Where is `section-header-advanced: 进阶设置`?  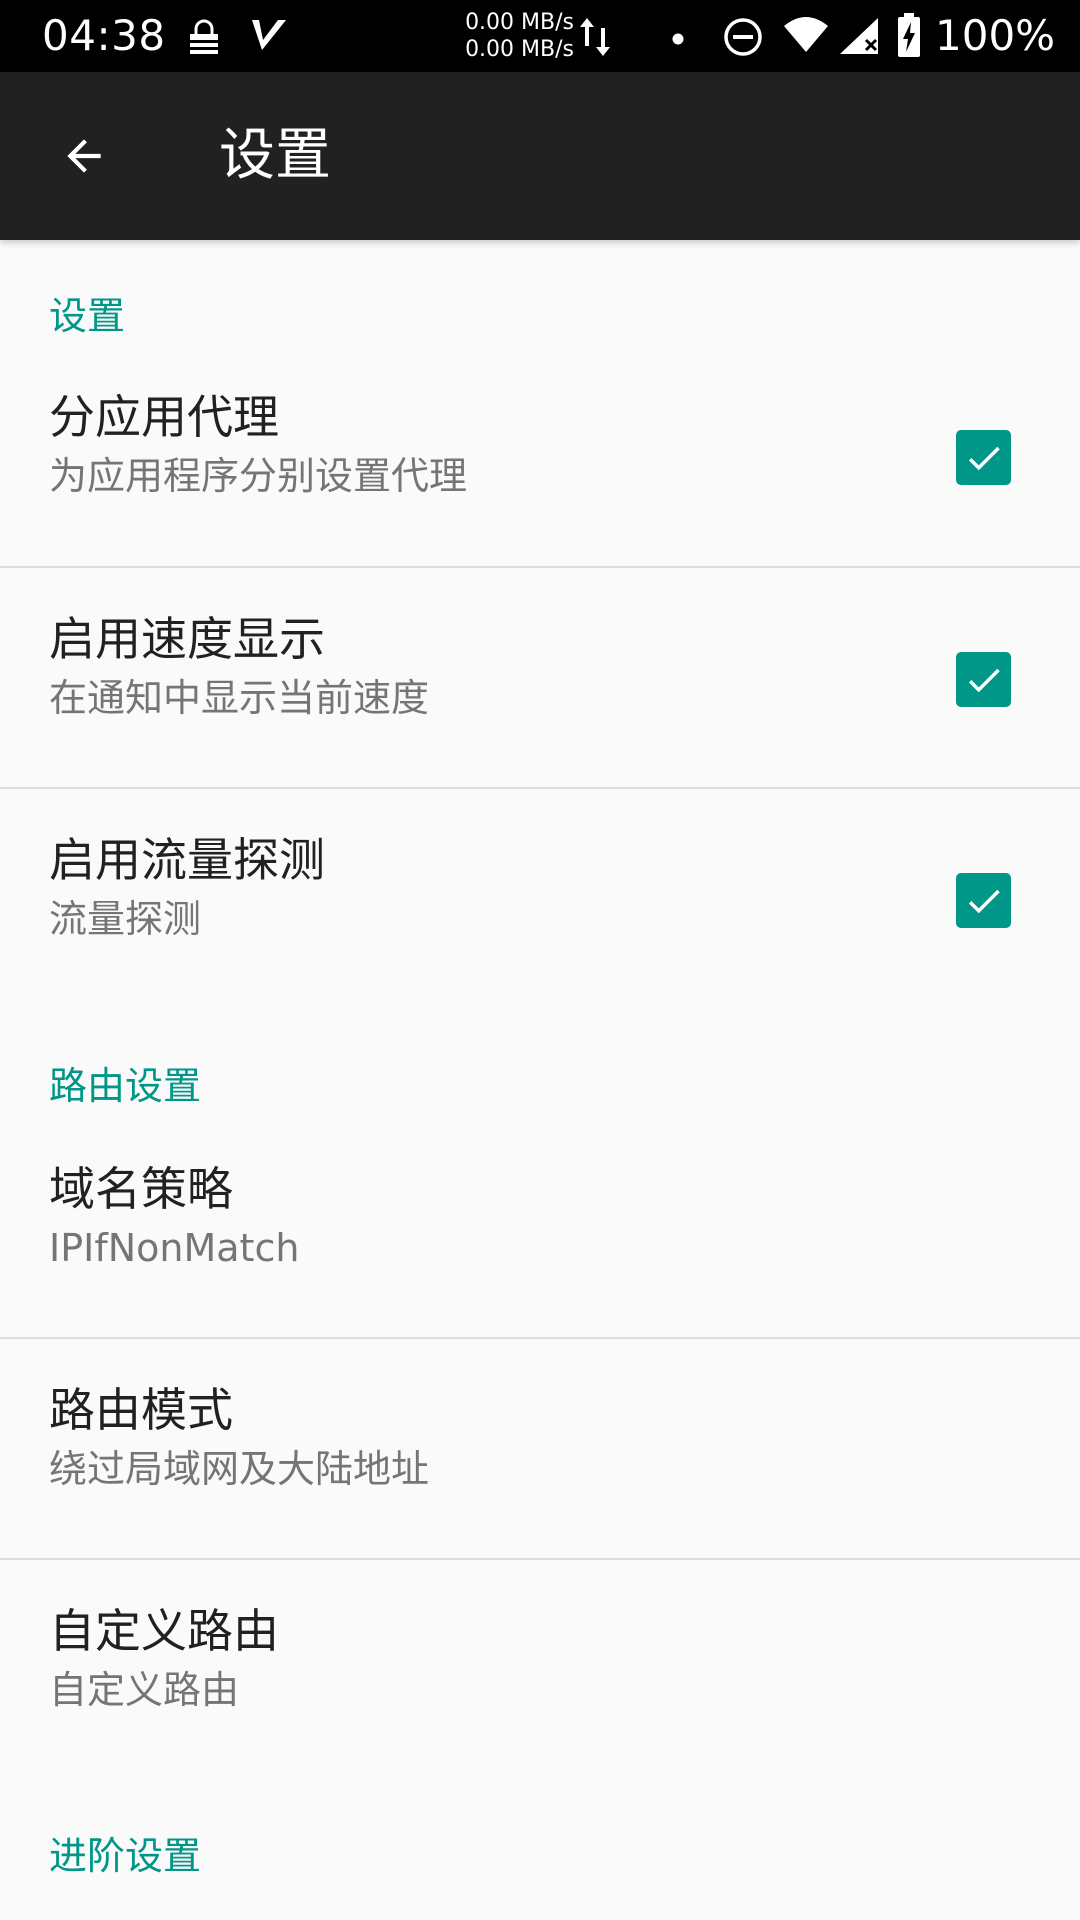 section-header-advanced: 进阶设置 is located at coordinates (125, 1856).